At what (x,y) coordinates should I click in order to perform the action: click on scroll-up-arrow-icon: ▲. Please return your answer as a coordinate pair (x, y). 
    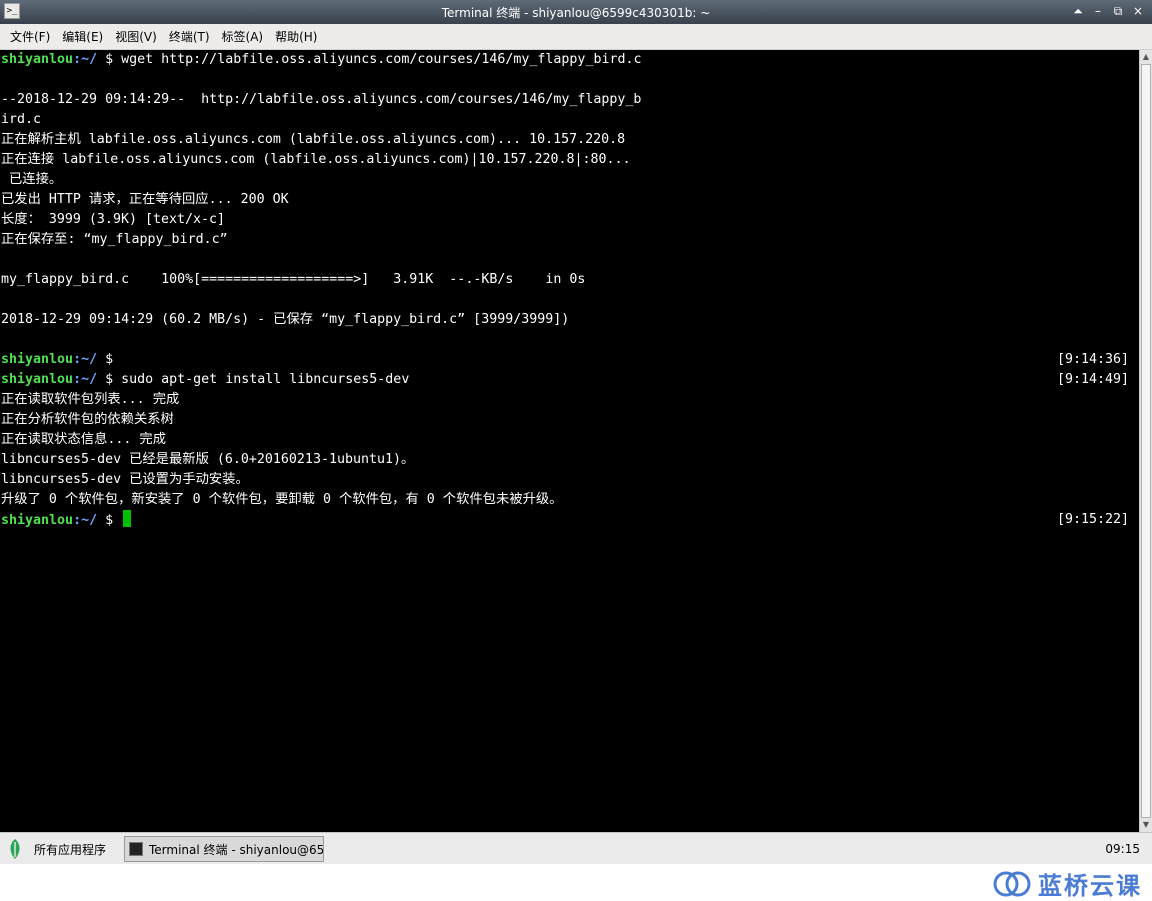
    Looking at the image, I should click on (1146, 57).